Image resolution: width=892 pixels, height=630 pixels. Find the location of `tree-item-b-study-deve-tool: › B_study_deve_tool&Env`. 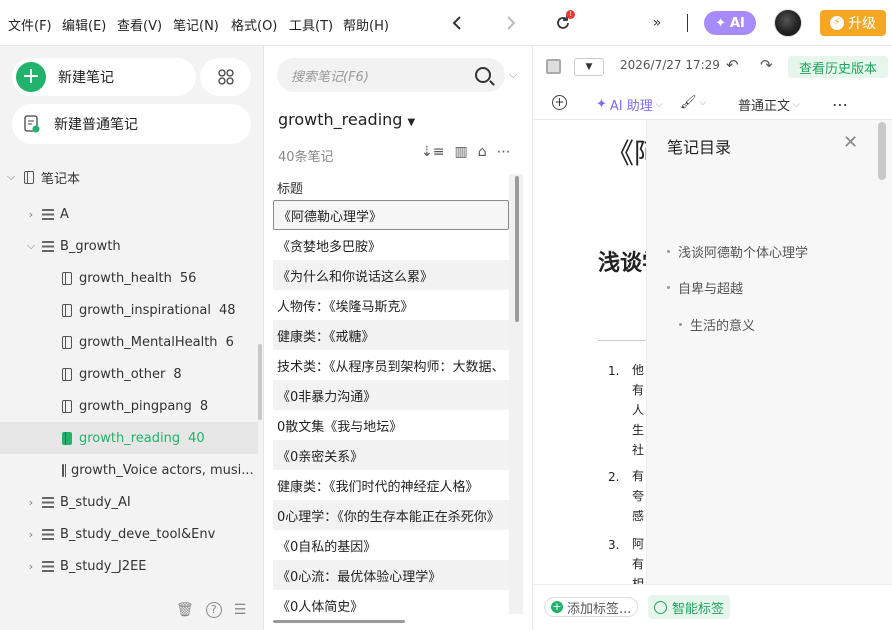

tree-item-b-study-deve-tool: › B_study_deve_tool&Env is located at coordinates (129, 534).